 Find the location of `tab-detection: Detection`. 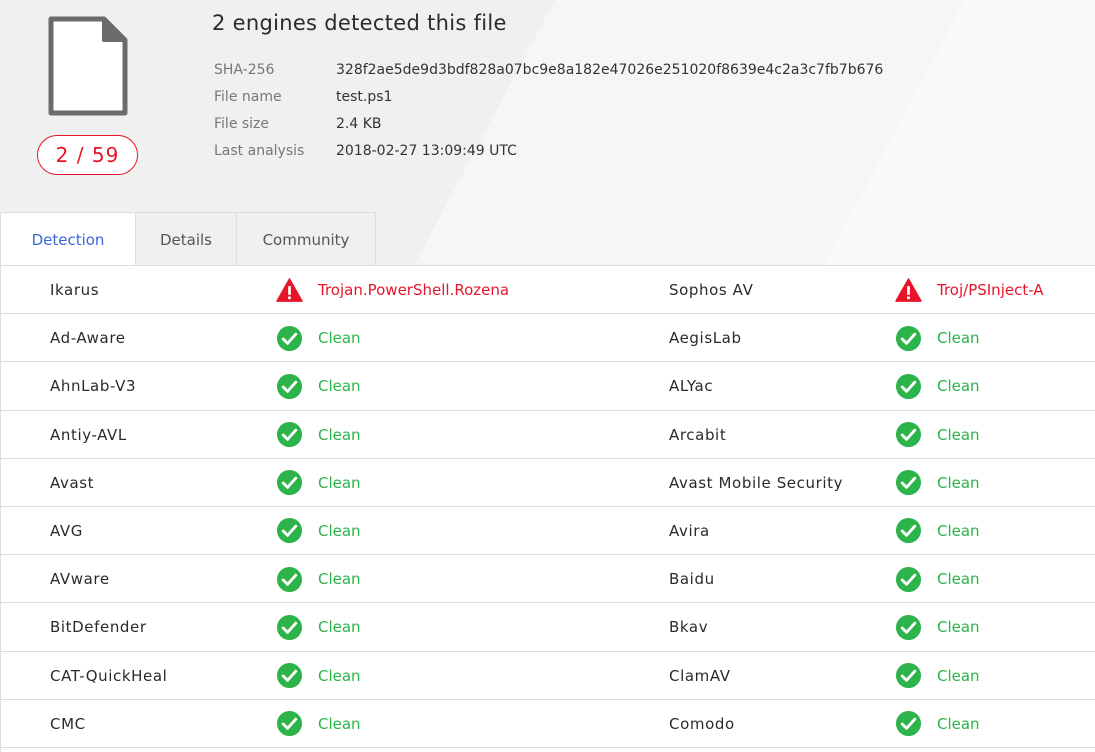

tab-detection: Detection is located at coordinates (68, 239).